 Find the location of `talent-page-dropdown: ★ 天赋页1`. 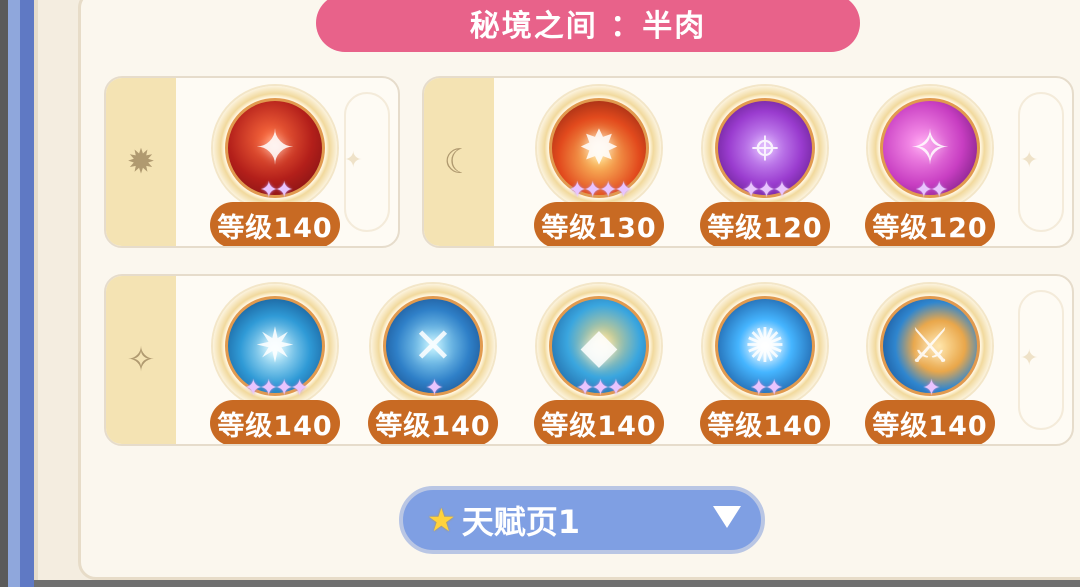

talent-page-dropdown: ★ 天赋页1 is located at coordinates (582, 520).